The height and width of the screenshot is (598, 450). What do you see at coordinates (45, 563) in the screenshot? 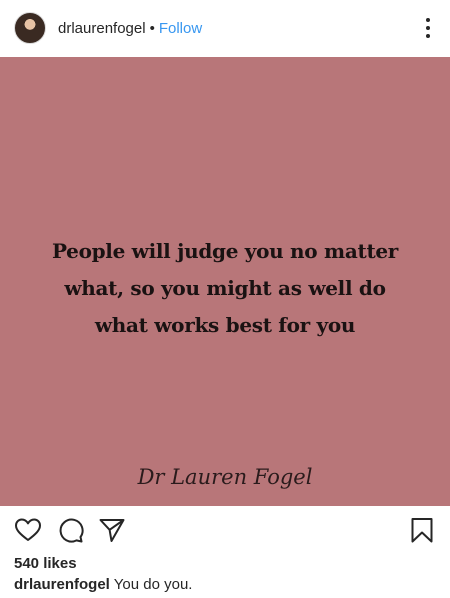
I see `likes-count: 540 likes` at bounding box center [45, 563].